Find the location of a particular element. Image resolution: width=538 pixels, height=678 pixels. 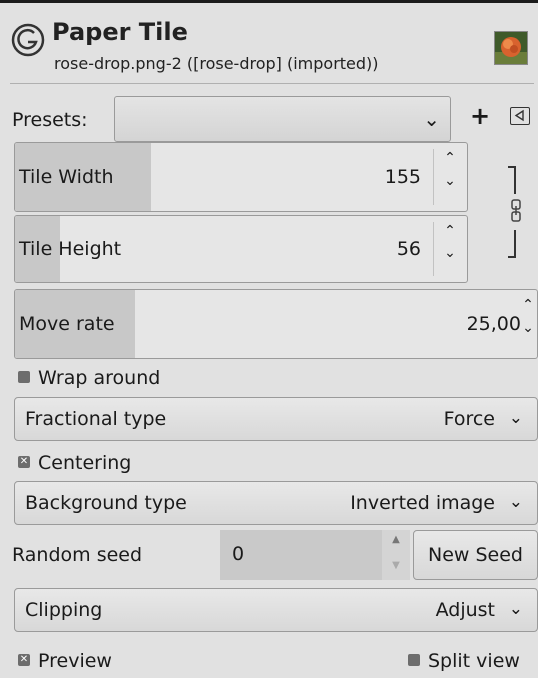

dialog-title: Paper Tile is located at coordinates (120, 32).